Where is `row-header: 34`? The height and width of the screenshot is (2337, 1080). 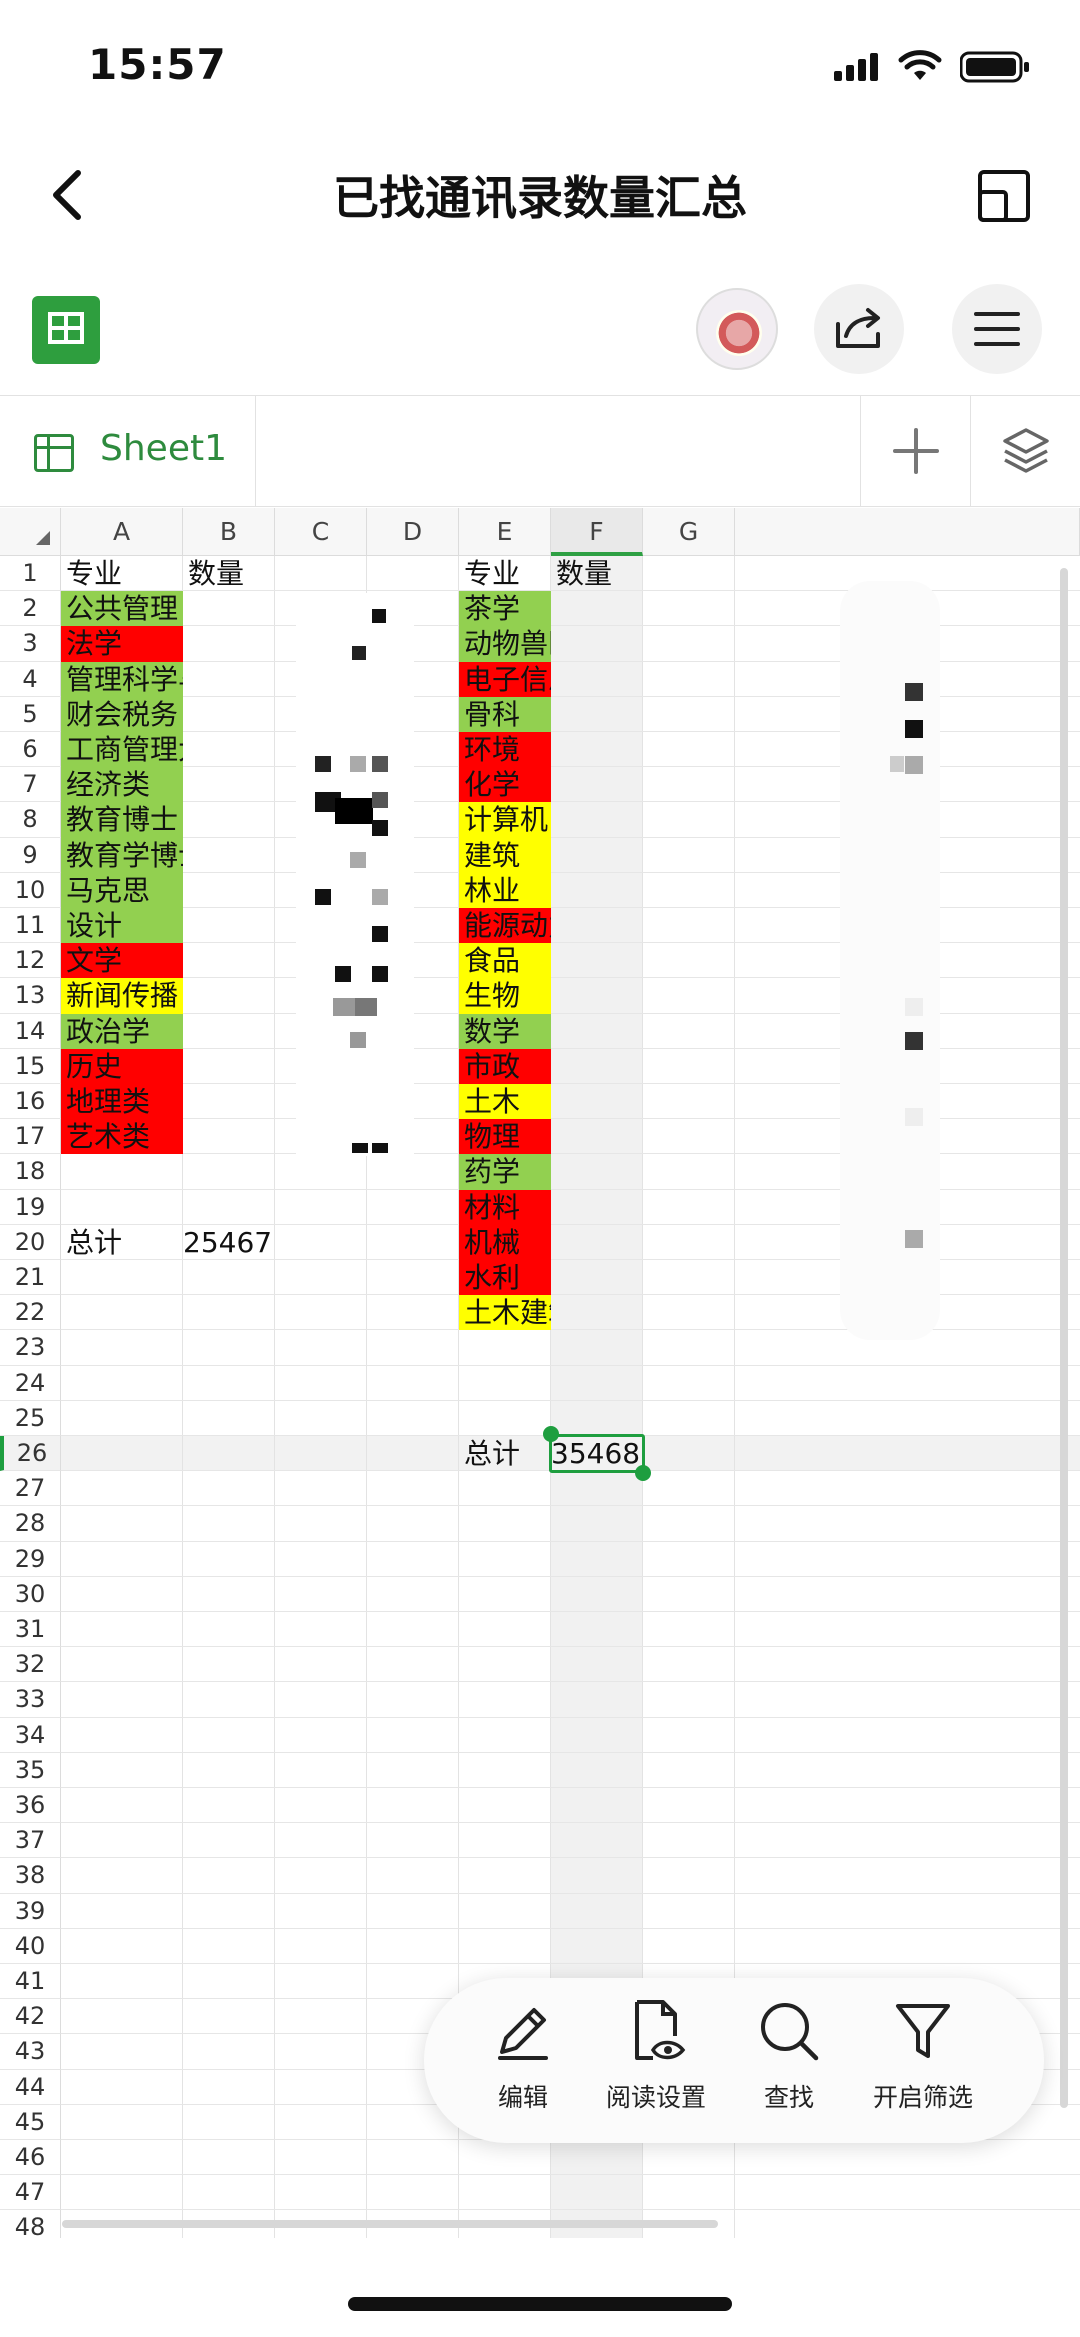
row-header: 34 is located at coordinates (30, 1735).